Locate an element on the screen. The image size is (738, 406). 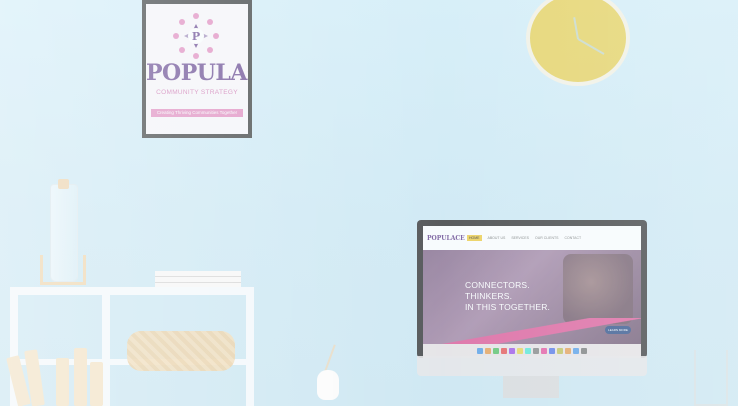
poster-tagline: Creating Thriving Communities Together is located at coordinates (197, 113).